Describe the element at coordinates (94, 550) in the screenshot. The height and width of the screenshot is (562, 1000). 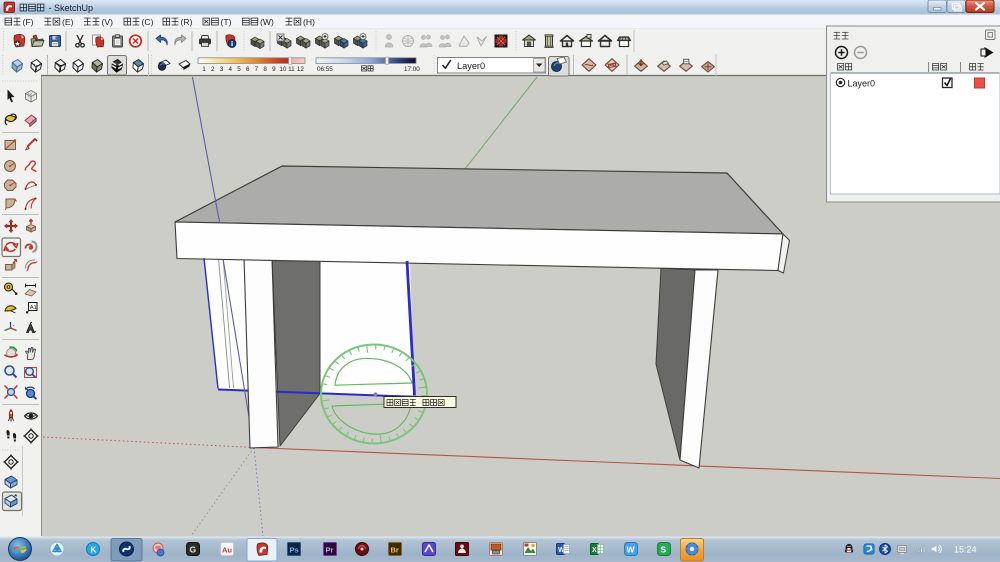
I see `svg-text: K` at that location.